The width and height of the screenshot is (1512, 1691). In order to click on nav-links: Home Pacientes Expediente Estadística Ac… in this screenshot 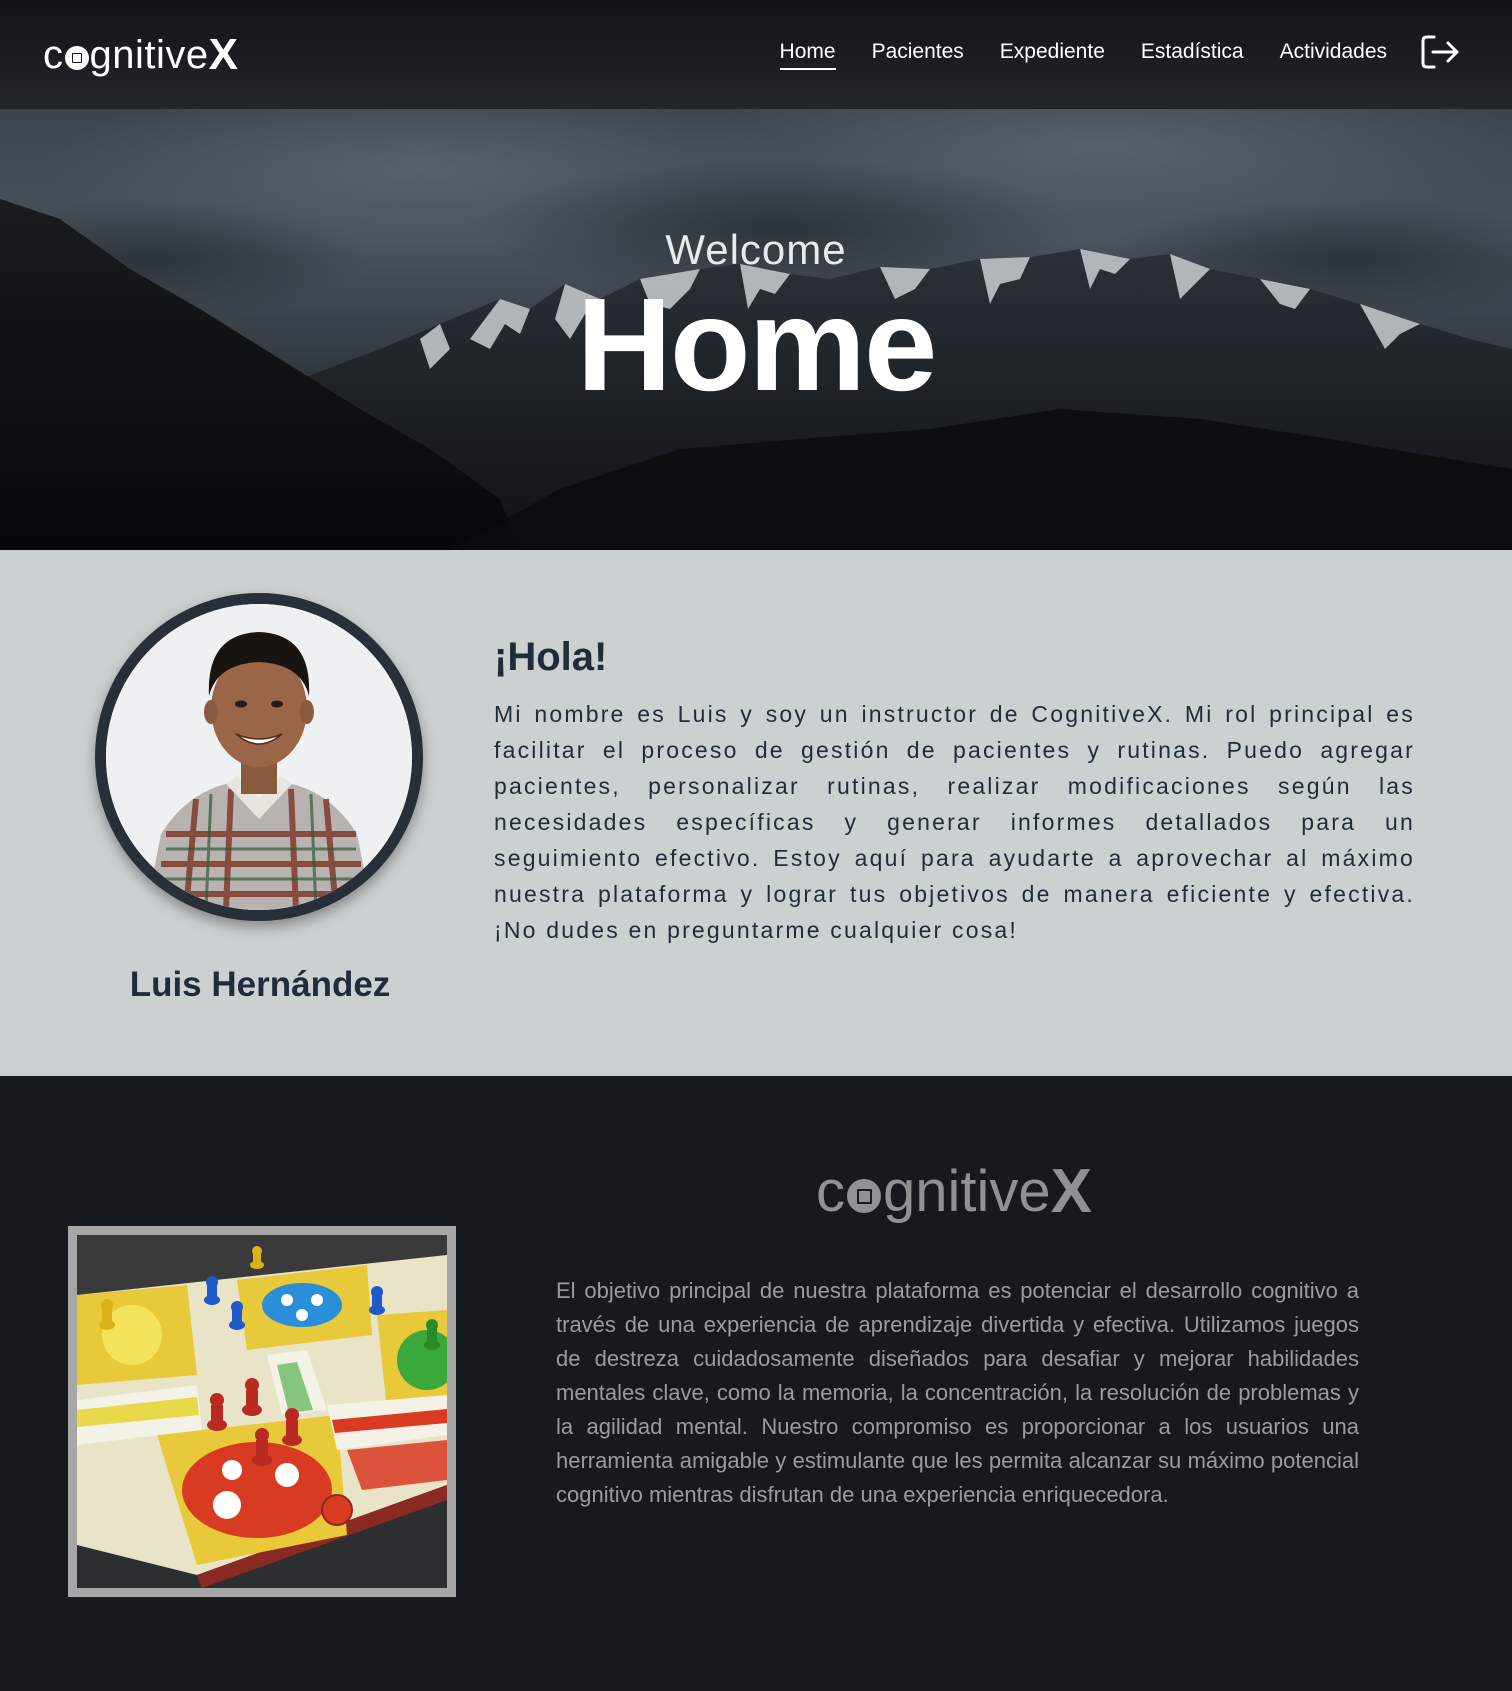, I will do `click(1083, 55)`.